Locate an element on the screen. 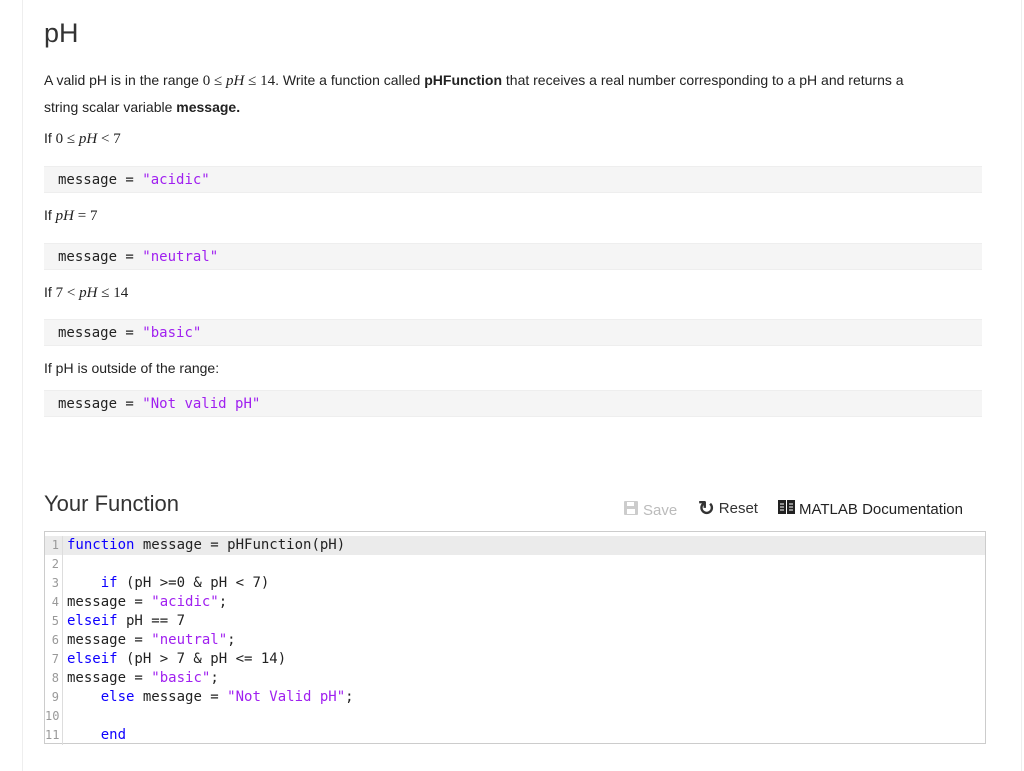 This screenshot has width=1024, height=771. save-label: Save is located at coordinates (660, 510).